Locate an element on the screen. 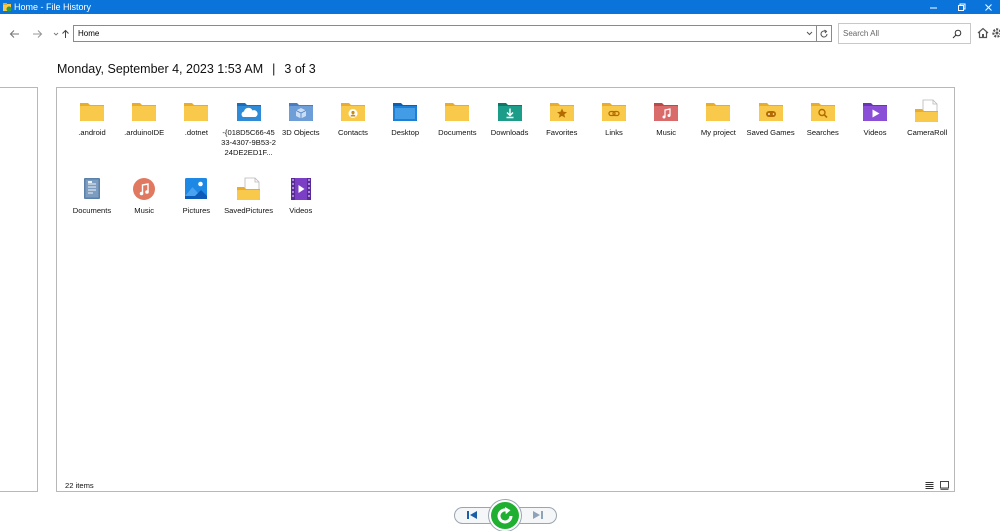  folder-item: .android is located at coordinates (92, 133).